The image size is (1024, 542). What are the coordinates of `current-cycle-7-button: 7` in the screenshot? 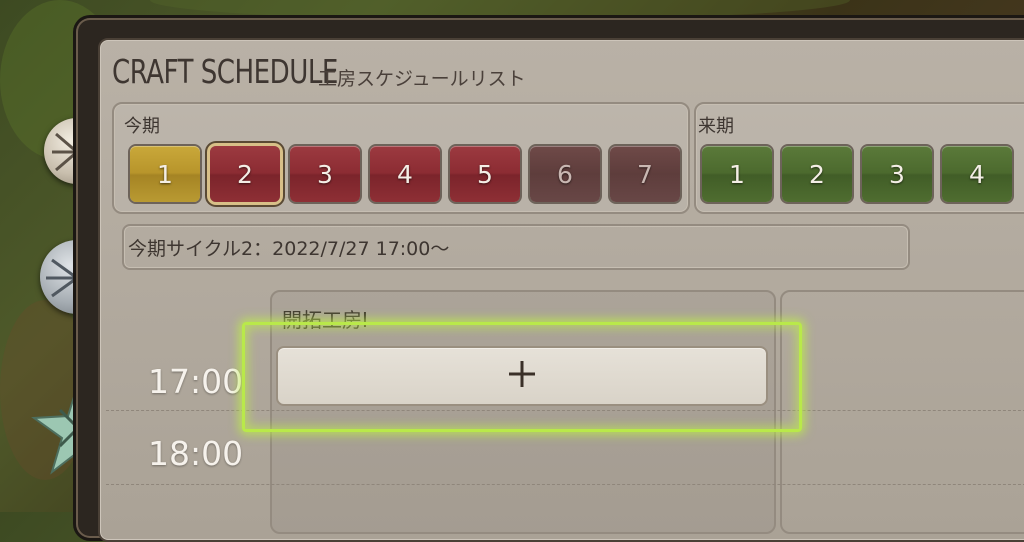 It's located at (645, 174).